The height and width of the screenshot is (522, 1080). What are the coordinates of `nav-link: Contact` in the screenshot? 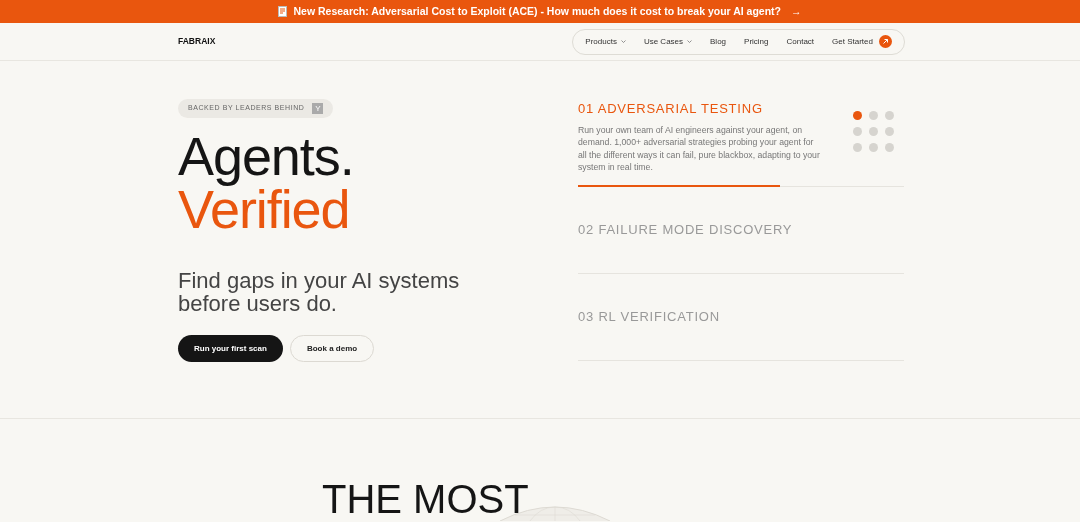 It's located at (800, 41).